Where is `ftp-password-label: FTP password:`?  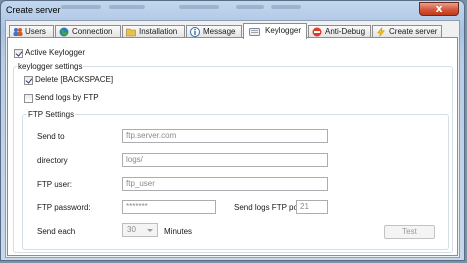 ftp-password-label: FTP password: is located at coordinates (64, 207).